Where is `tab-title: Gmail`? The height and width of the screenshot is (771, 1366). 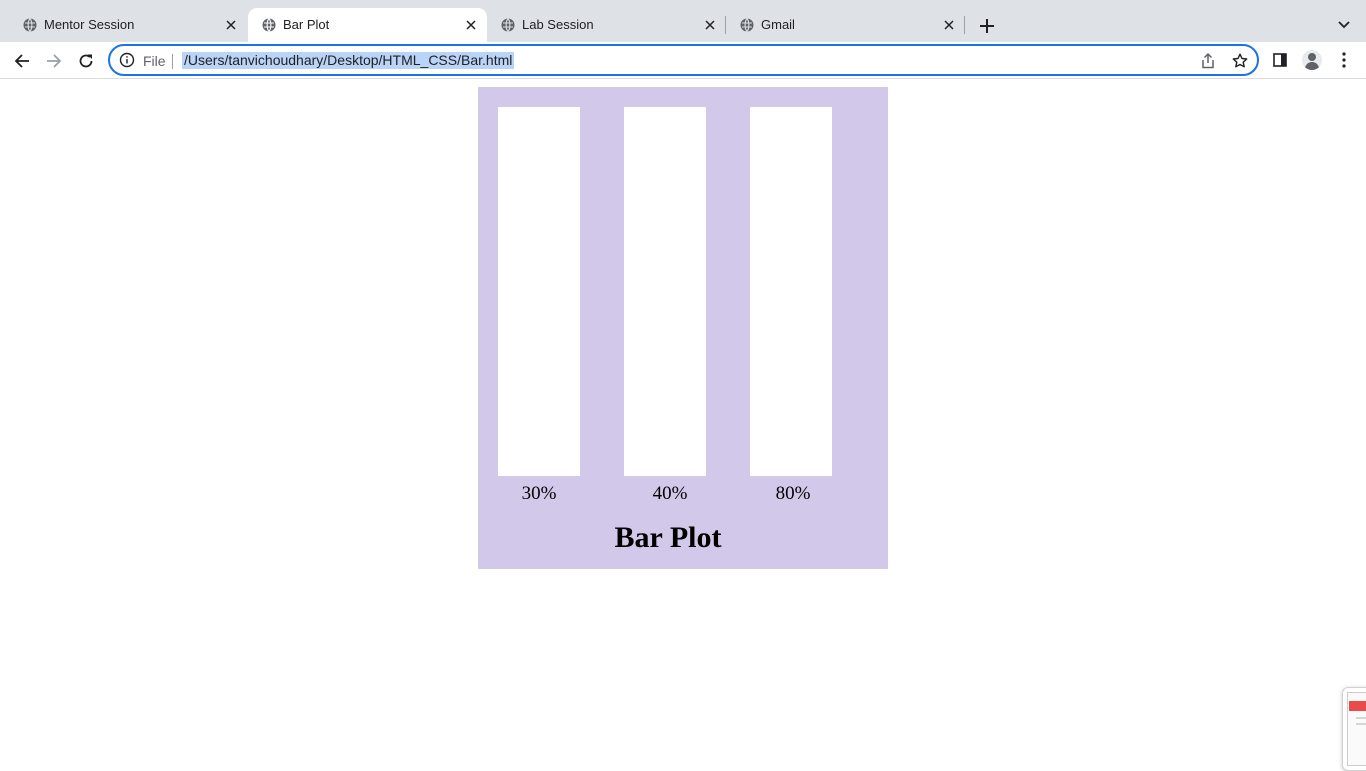 tab-title: Gmail is located at coordinates (778, 24).